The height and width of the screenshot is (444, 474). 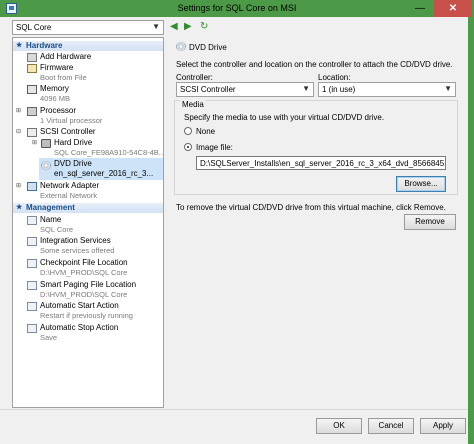 I want to click on scsi-controller-icon, so click(x=32, y=132).